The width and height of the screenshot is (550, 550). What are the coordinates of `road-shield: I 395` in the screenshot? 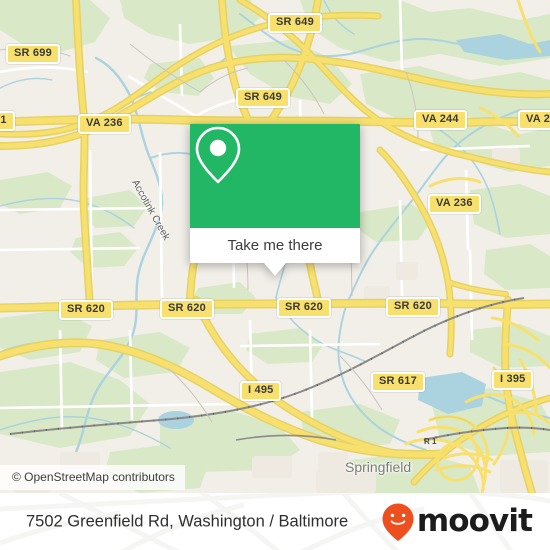 It's located at (513, 380).